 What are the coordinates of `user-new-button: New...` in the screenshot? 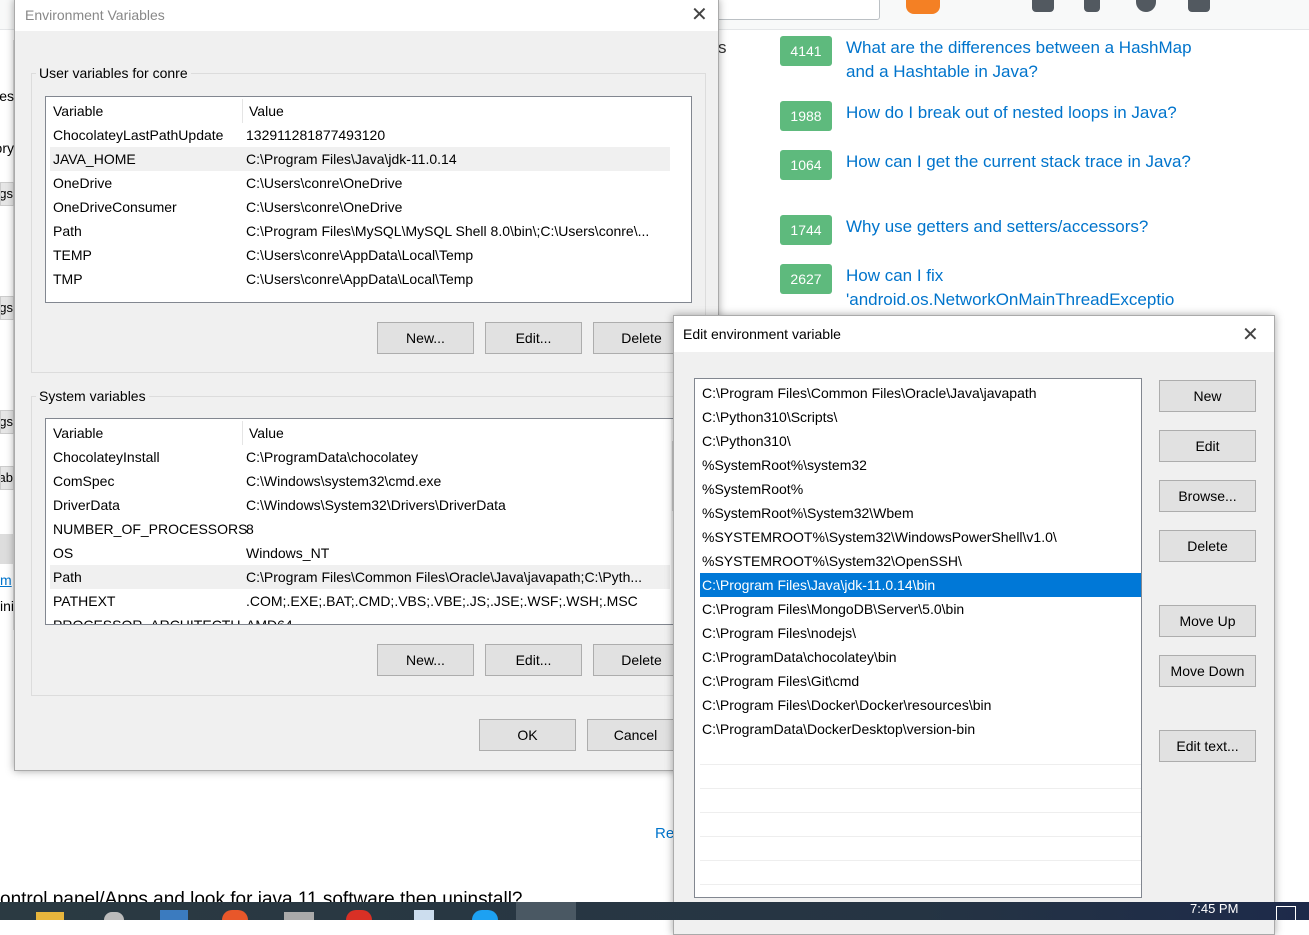 It's located at (425, 338).